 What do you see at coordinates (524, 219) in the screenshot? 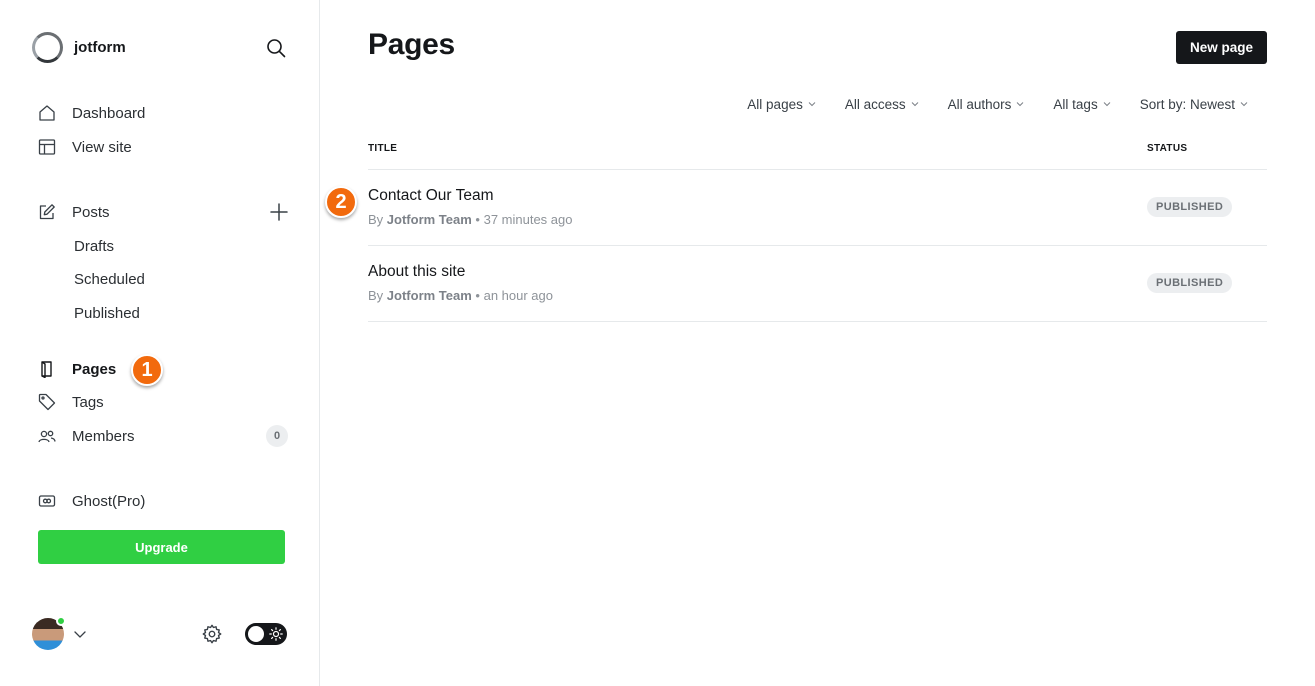
I see `meta-time: • 37 minutes ago` at bounding box center [524, 219].